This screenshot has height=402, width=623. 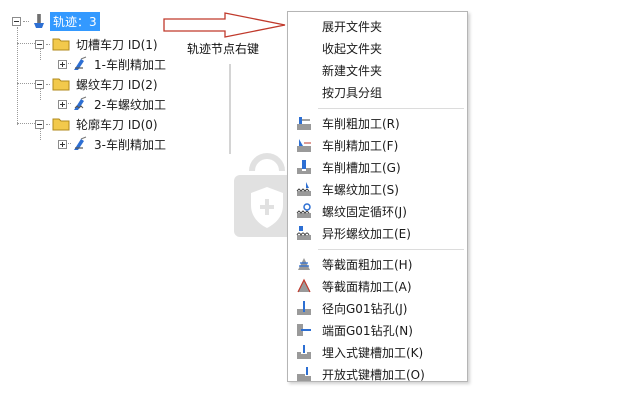 I want to click on menu-item-label: 车削精加工(F), so click(x=360, y=145).